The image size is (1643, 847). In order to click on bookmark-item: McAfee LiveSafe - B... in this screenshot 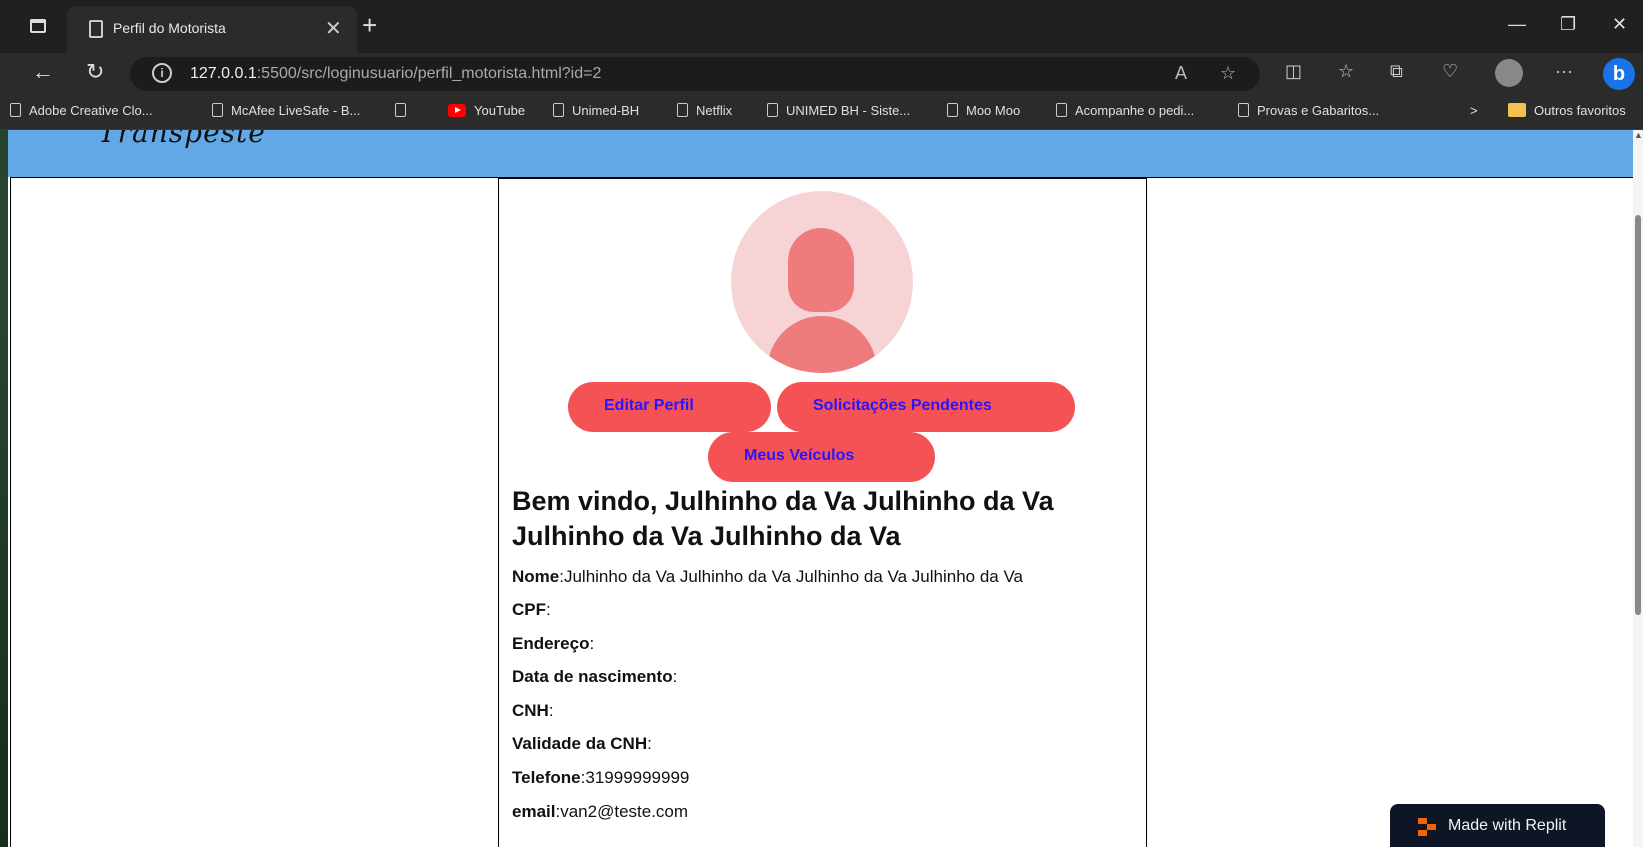, I will do `click(286, 110)`.